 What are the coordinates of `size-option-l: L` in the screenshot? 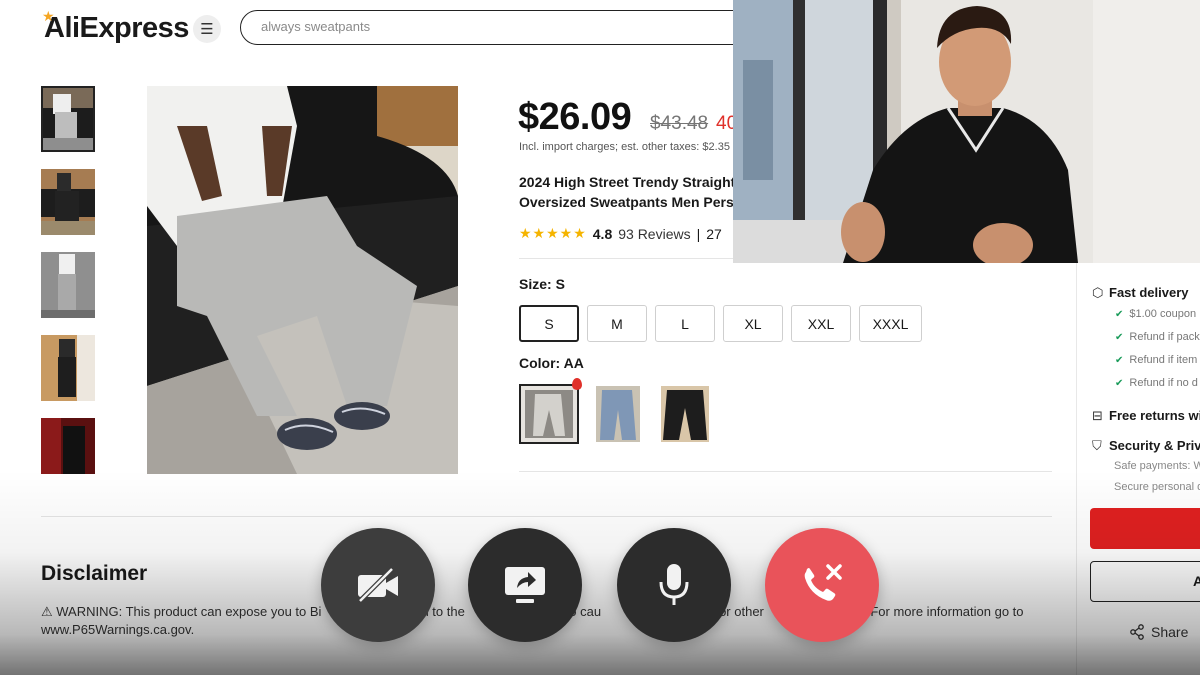 It's located at (685, 323).